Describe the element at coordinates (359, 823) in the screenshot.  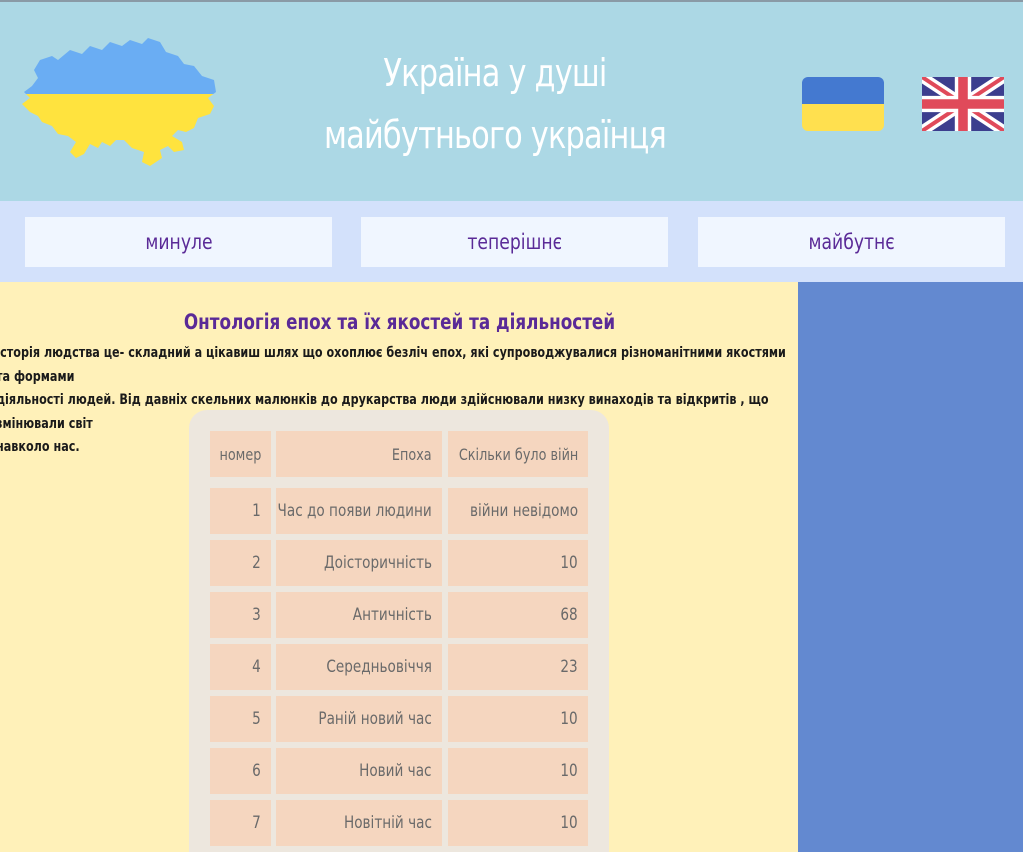
I see `table-cell-epoch: Новітній час` at that location.